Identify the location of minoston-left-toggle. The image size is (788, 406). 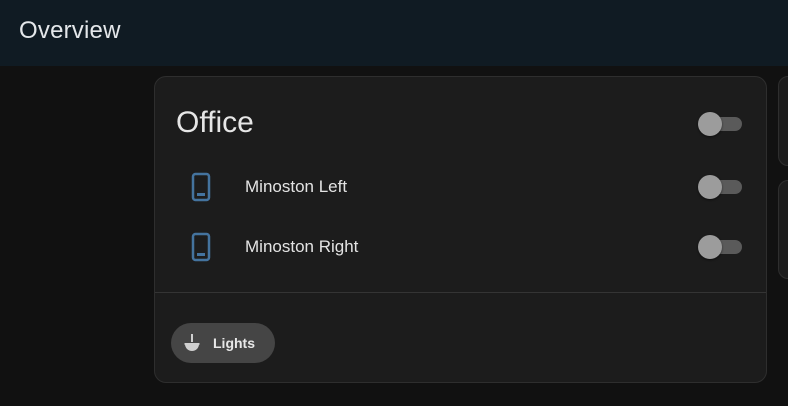
(721, 187).